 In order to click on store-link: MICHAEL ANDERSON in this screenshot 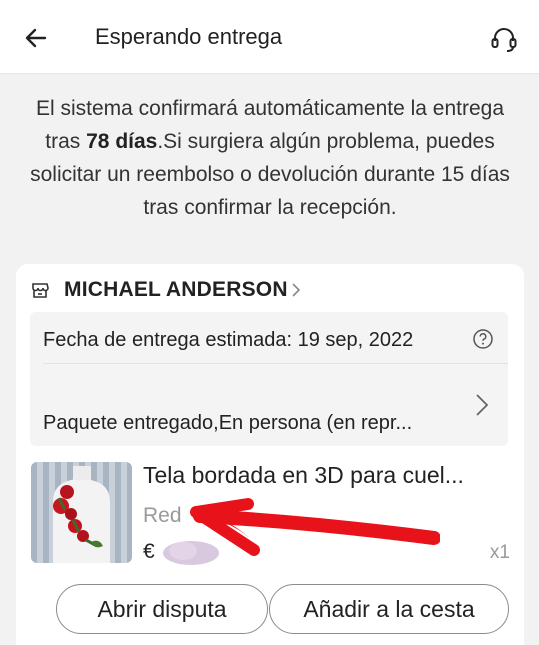, I will do `click(166, 290)`.